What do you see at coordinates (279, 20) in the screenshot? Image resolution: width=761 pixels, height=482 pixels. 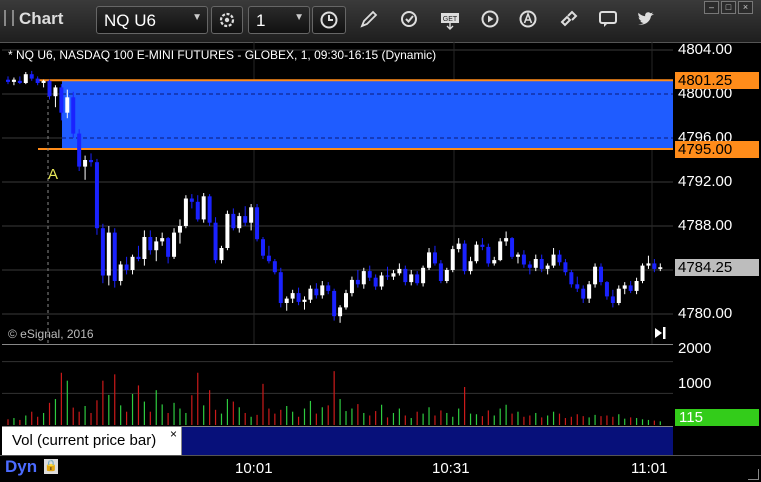 I see `interval-selector: 1 ▼` at bounding box center [279, 20].